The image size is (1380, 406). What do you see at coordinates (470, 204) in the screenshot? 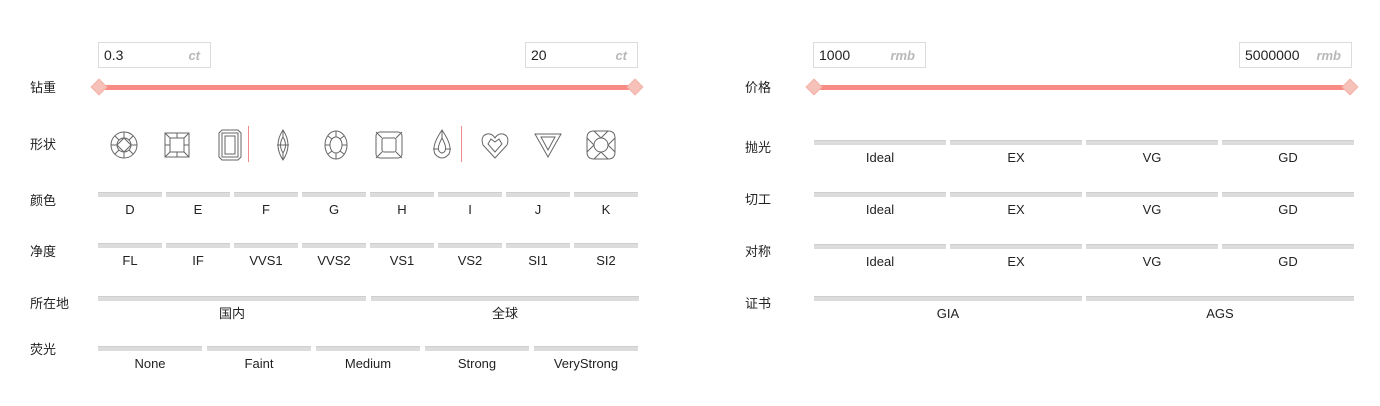
I see `color-option-i: I` at bounding box center [470, 204].